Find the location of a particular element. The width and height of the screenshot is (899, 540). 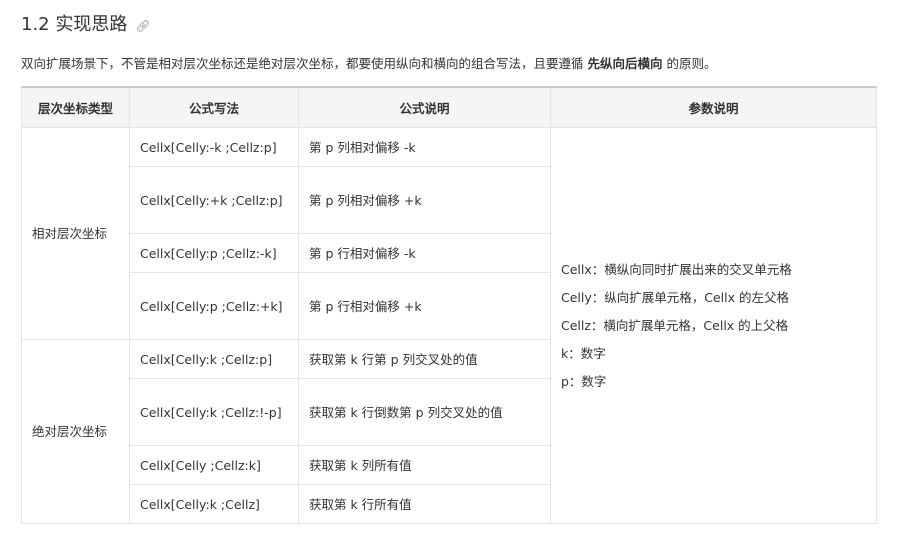

group-cell: 相对层次坐标 is located at coordinates (75, 233).